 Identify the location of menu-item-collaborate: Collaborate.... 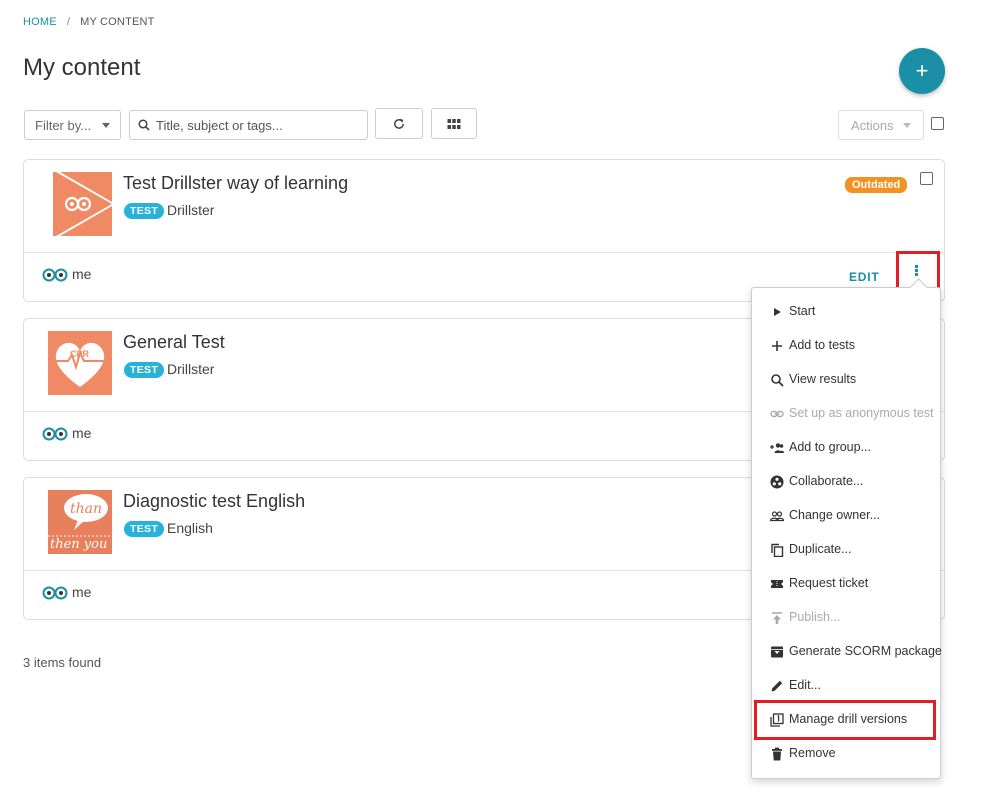
(846, 482).